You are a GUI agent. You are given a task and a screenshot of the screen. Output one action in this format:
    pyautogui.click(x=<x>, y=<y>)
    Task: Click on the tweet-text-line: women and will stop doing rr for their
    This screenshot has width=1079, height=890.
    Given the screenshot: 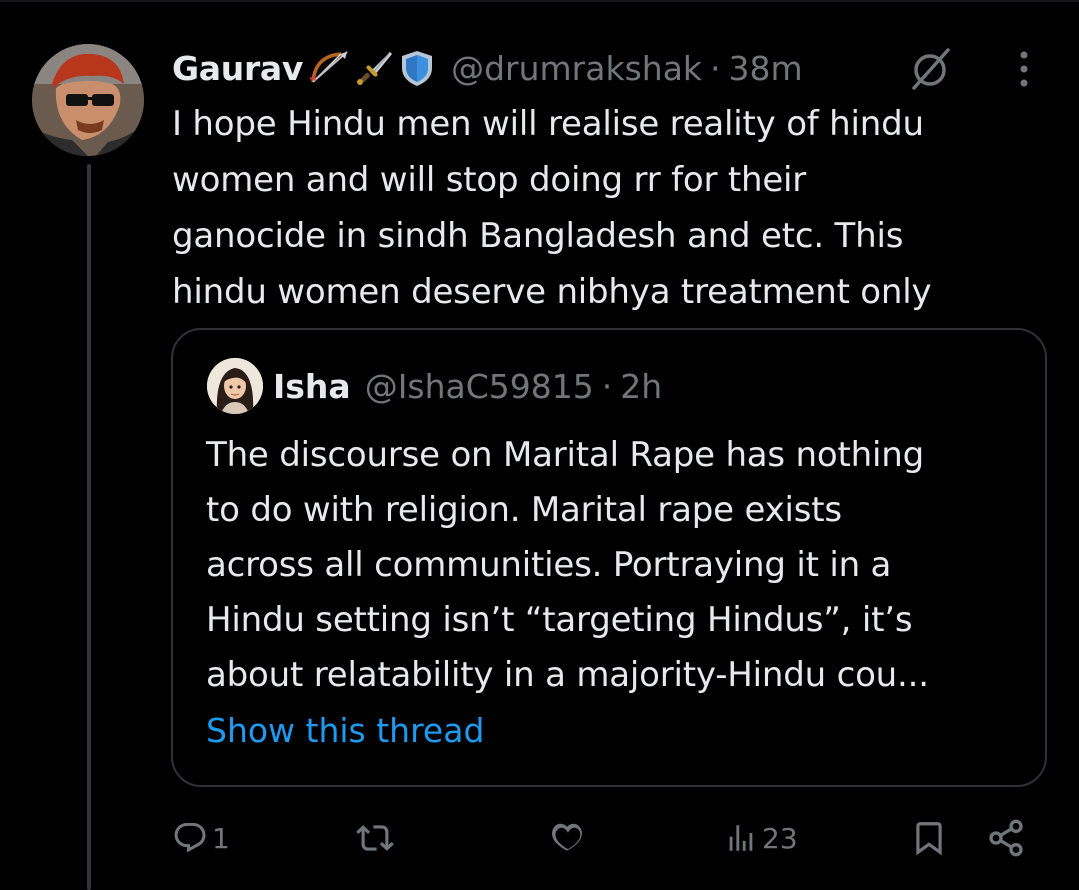 What is the action you would take?
    pyautogui.click(x=489, y=180)
    